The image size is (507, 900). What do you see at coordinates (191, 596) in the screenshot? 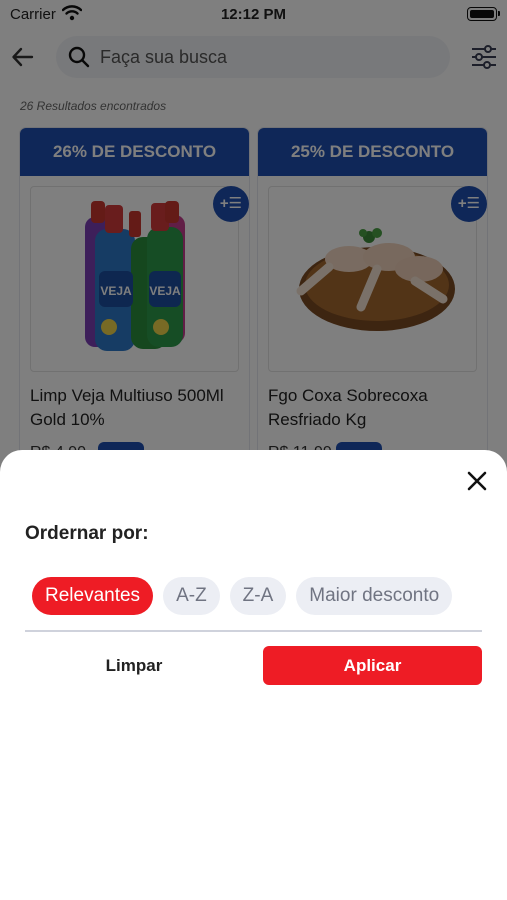
I see `sort-option-a-z: A-Z` at bounding box center [191, 596].